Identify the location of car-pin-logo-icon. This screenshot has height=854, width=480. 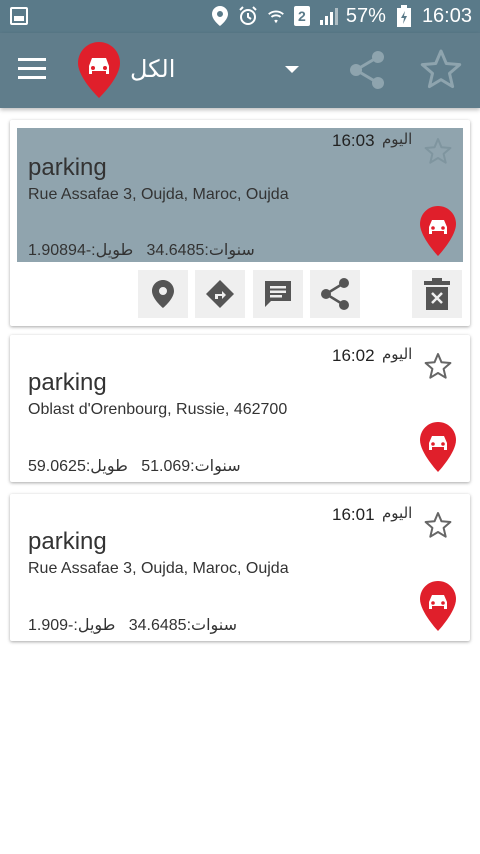
(99, 72).